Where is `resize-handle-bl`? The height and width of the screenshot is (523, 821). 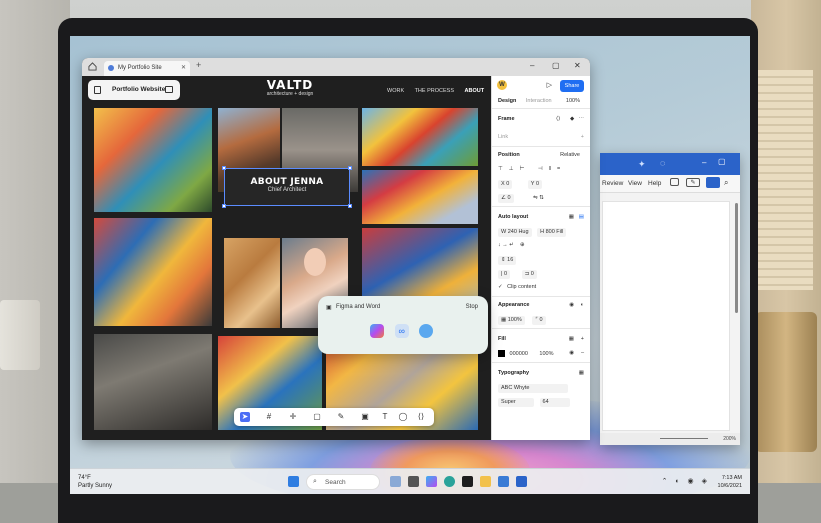
resize-handle-bl is located at coordinates (224, 206).